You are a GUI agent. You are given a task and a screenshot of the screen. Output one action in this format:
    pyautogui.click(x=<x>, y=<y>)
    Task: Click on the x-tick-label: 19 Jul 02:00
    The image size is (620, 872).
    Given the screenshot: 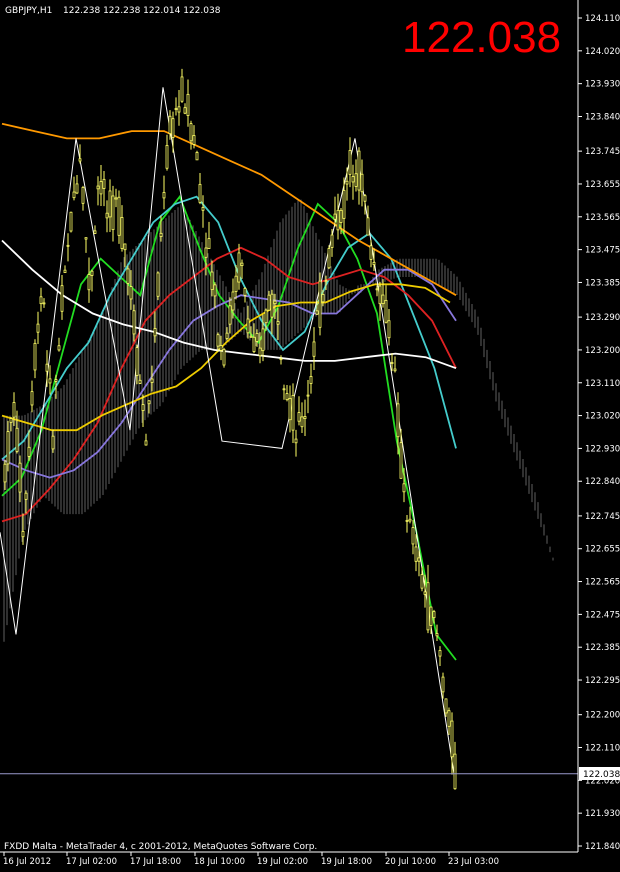 What is the action you would take?
    pyautogui.click(x=282, y=862)
    